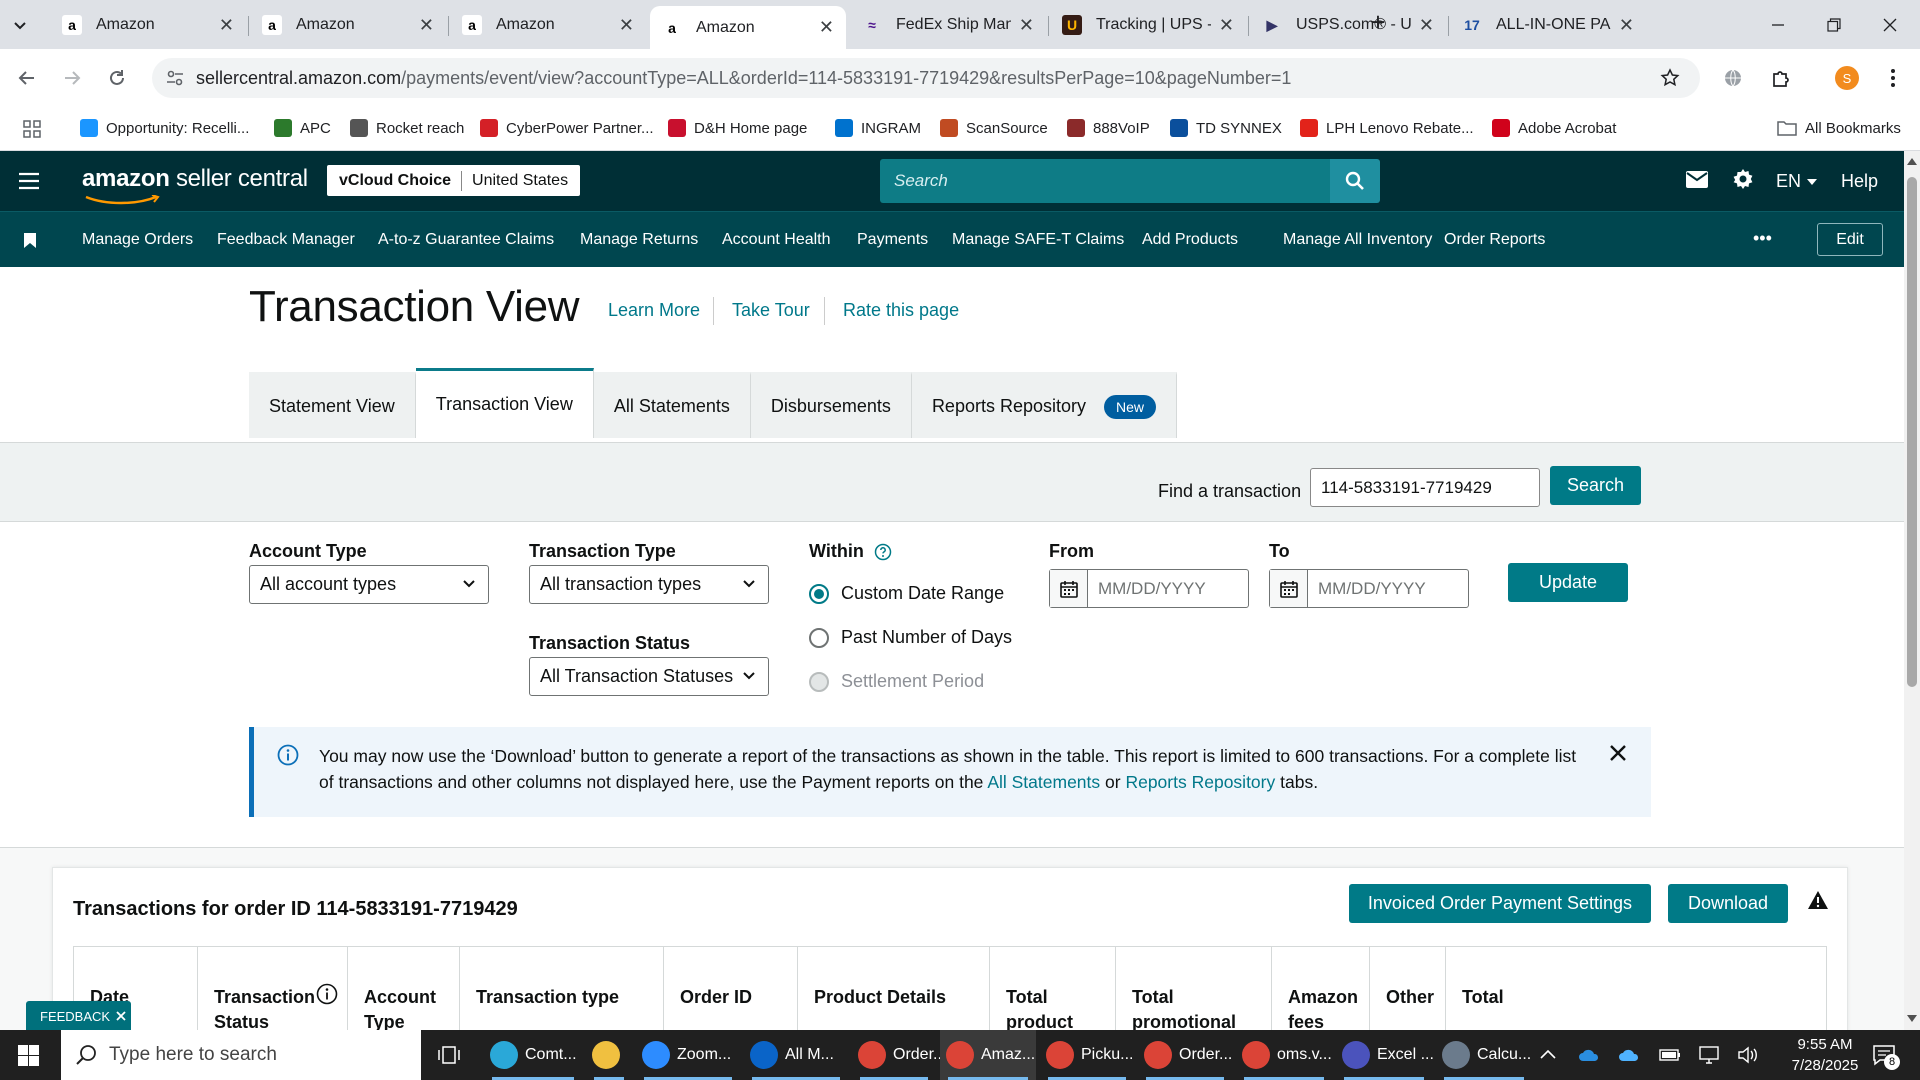 The image size is (1920, 1080). Describe the element at coordinates (1190, 240) in the screenshot. I see `nav-item: Add Products` at that location.